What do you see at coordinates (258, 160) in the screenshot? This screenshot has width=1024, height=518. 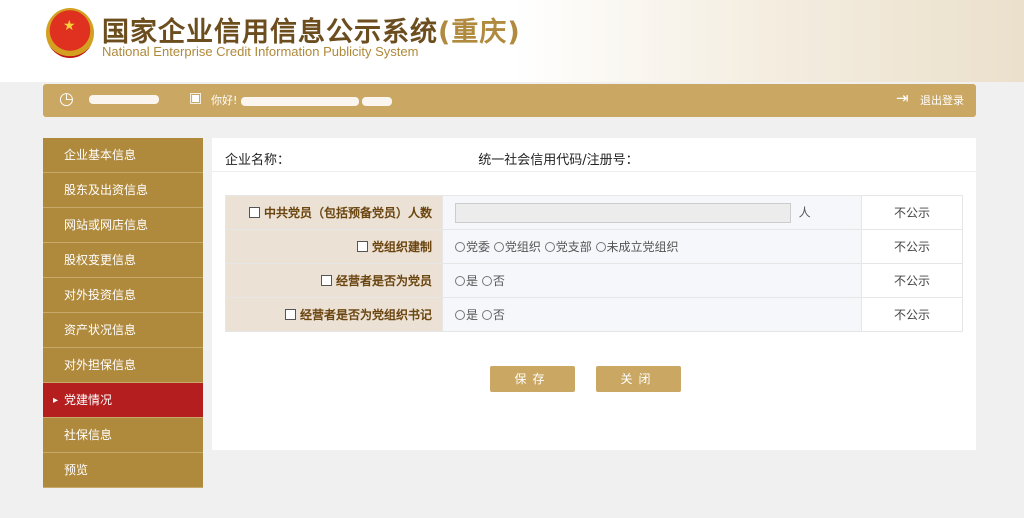 I see `company-name-label: 企业名称：` at bounding box center [258, 160].